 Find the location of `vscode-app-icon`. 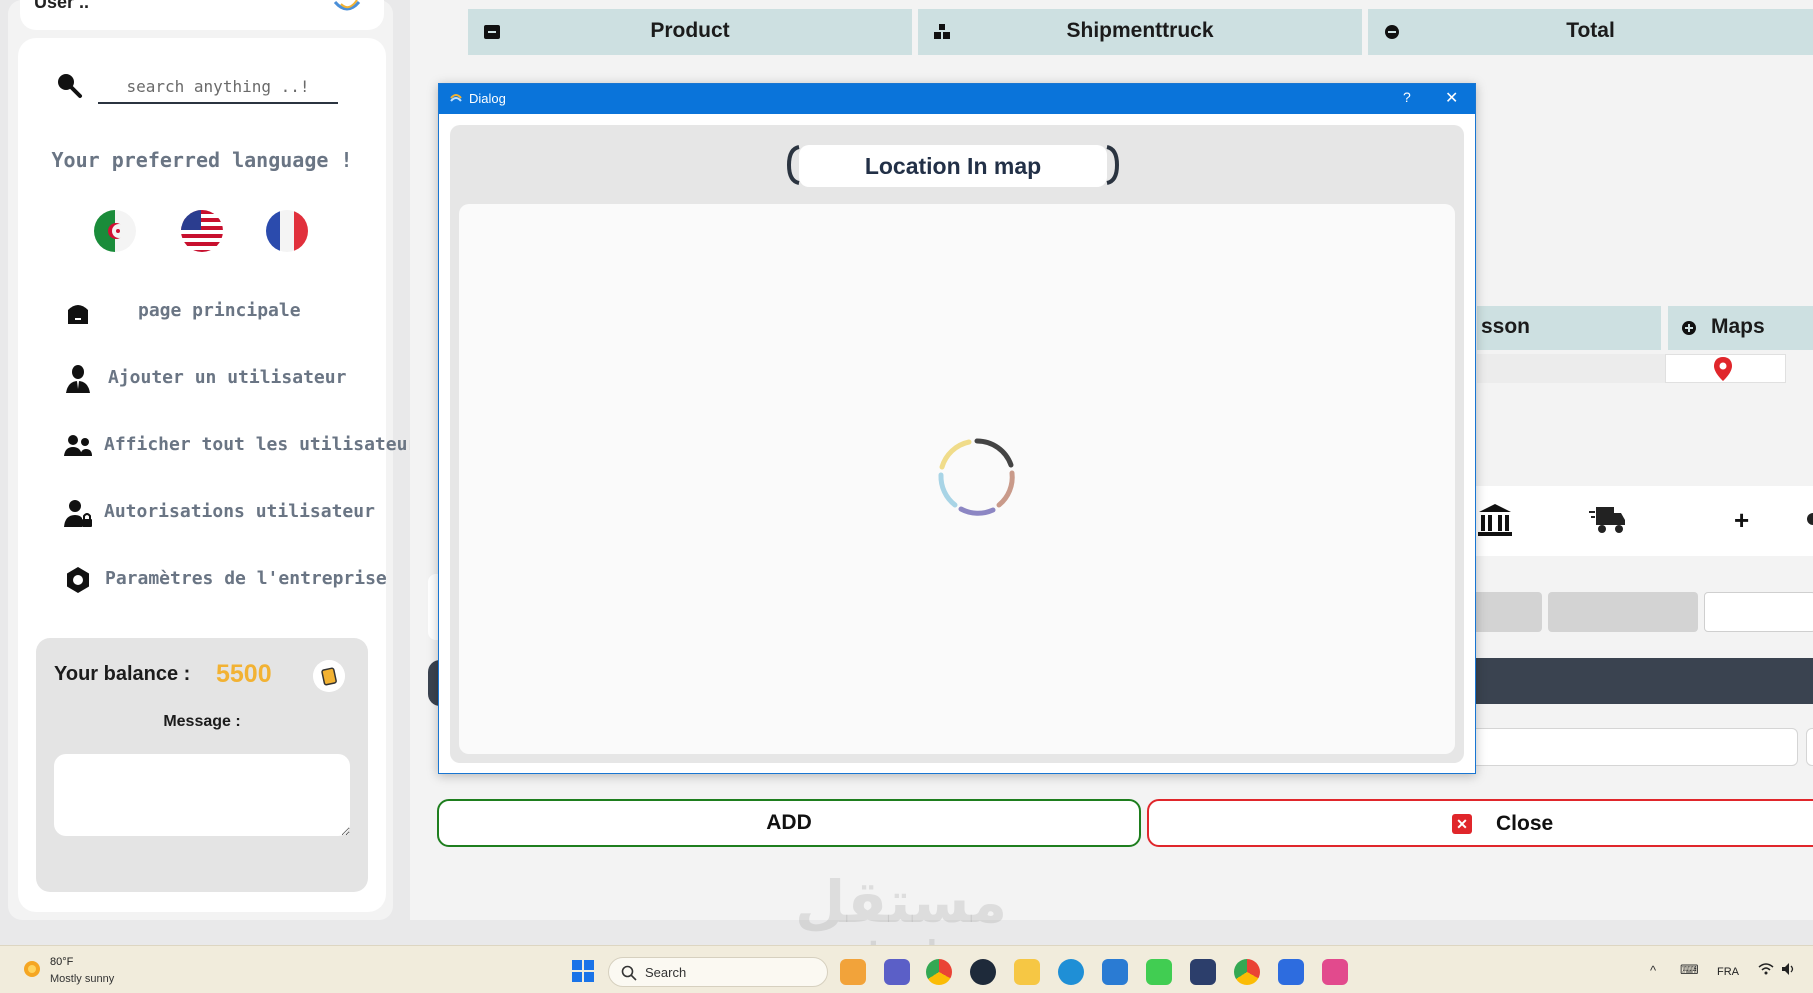

vscode-app-icon is located at coordinates (1115, 972).